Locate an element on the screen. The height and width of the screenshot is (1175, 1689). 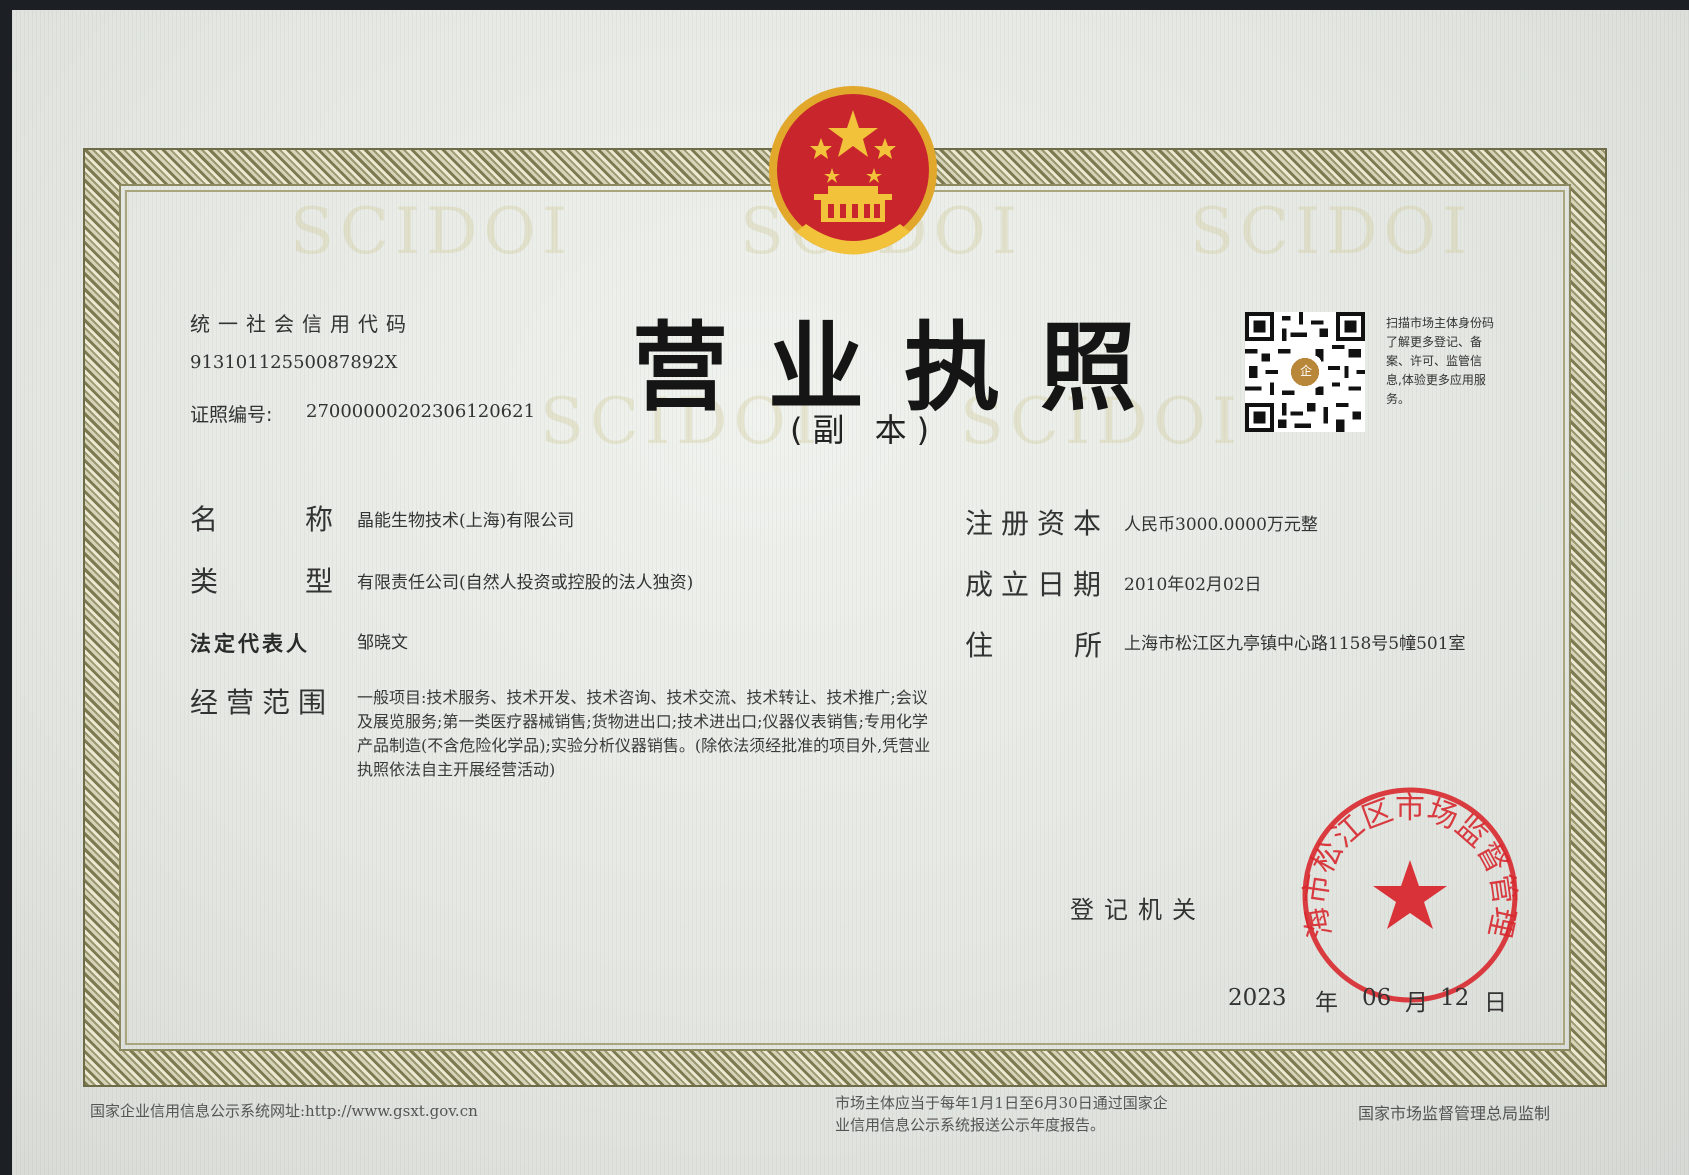
svg-text: 上海市松江区市场监督管理局 is located at coordinates (1408, 860).